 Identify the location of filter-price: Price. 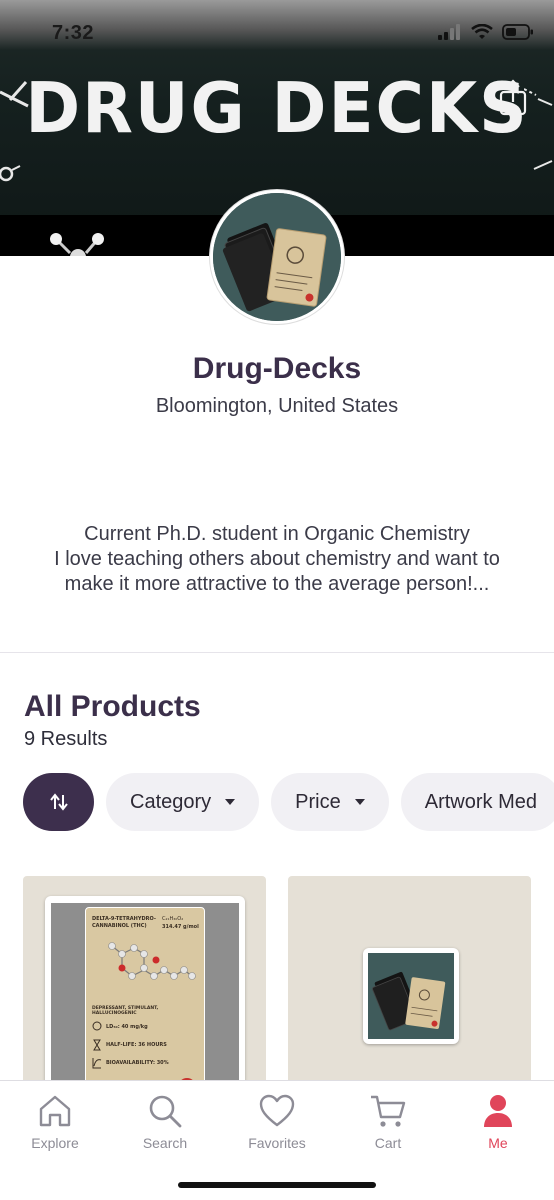
(330, 802).